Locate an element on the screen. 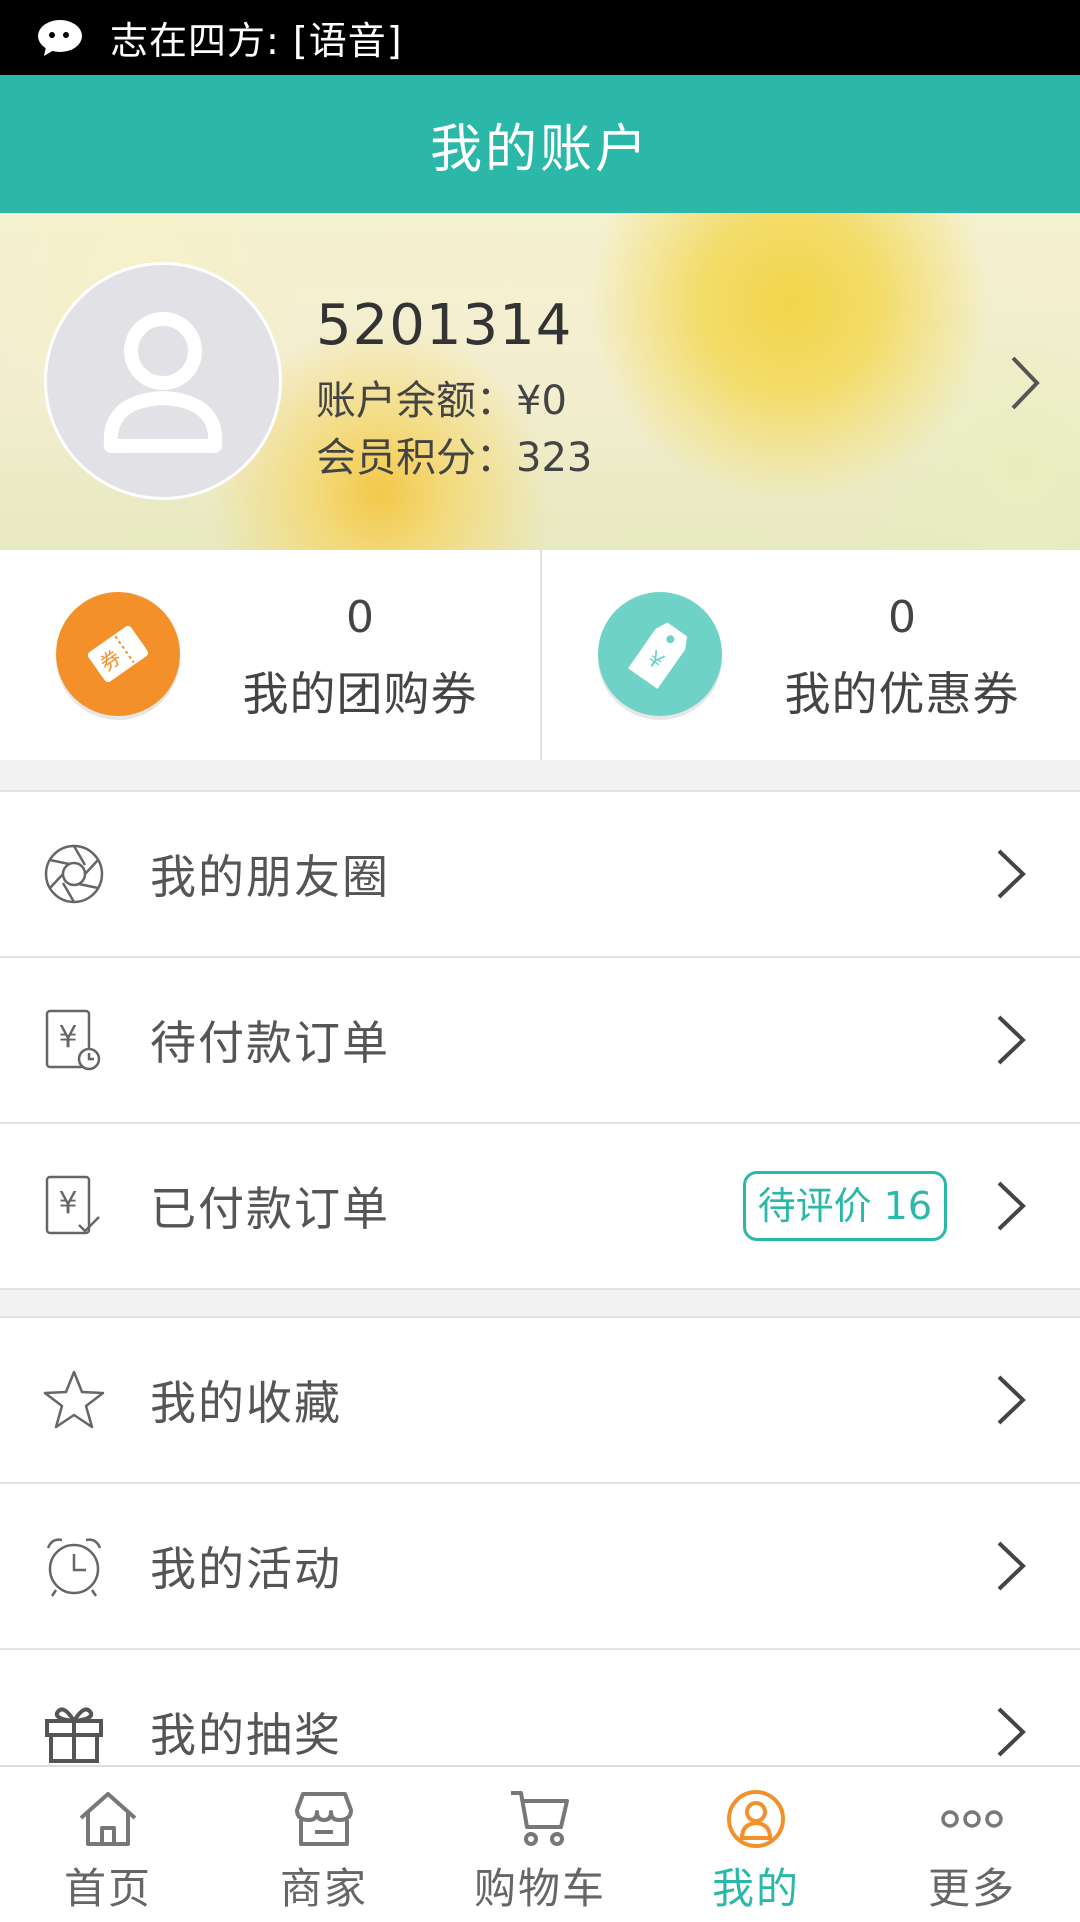 This screenshot has width=1080, height=1922. aperture-icon is located at coordinates (74, 874).